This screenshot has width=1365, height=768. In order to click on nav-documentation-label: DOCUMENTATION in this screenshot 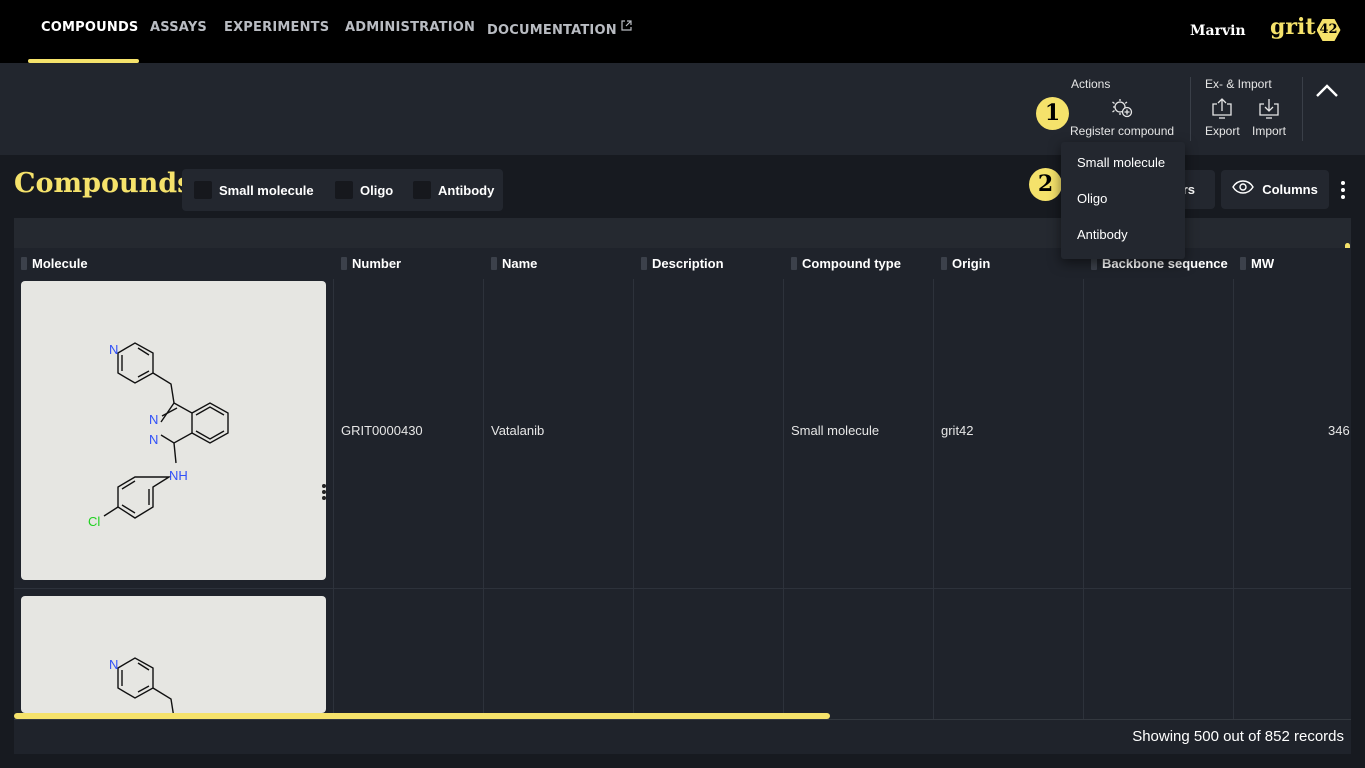, I will do `click(552, 30)`.